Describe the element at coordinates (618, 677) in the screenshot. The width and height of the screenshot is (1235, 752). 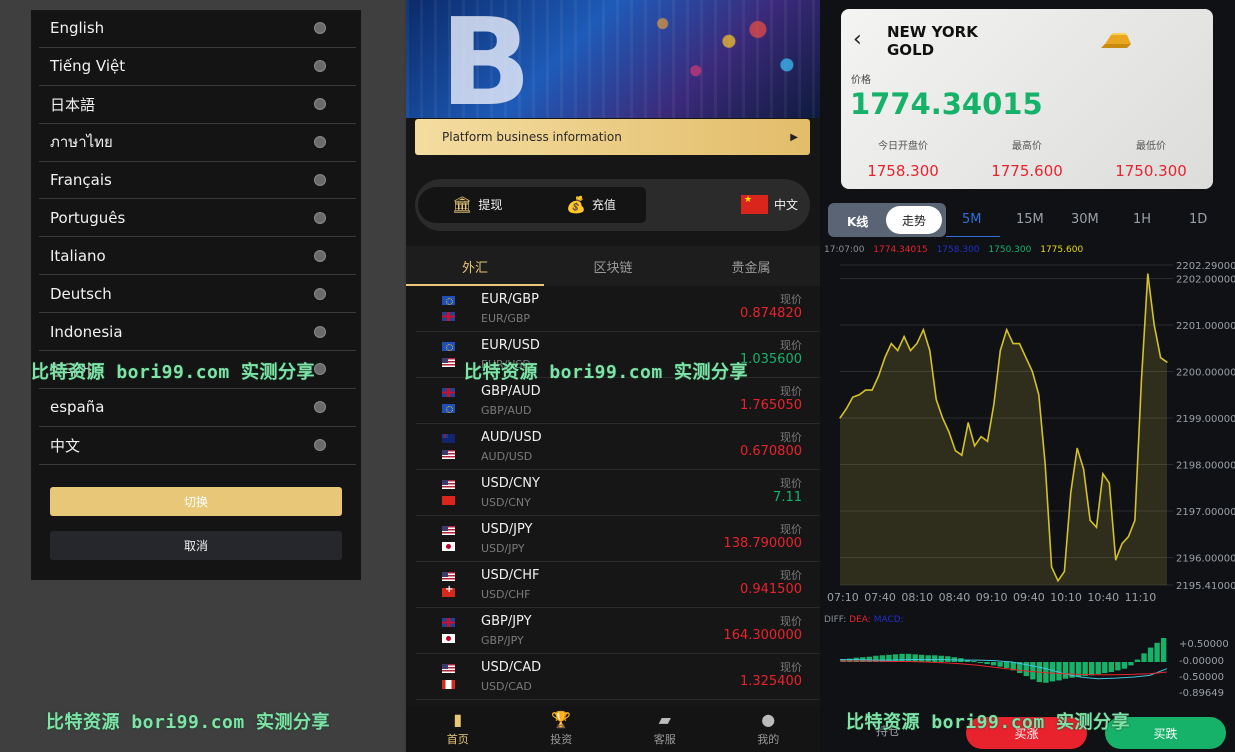
I see `pair-row: USD/CAD USD/CAD 现价 1.325400` at that location.